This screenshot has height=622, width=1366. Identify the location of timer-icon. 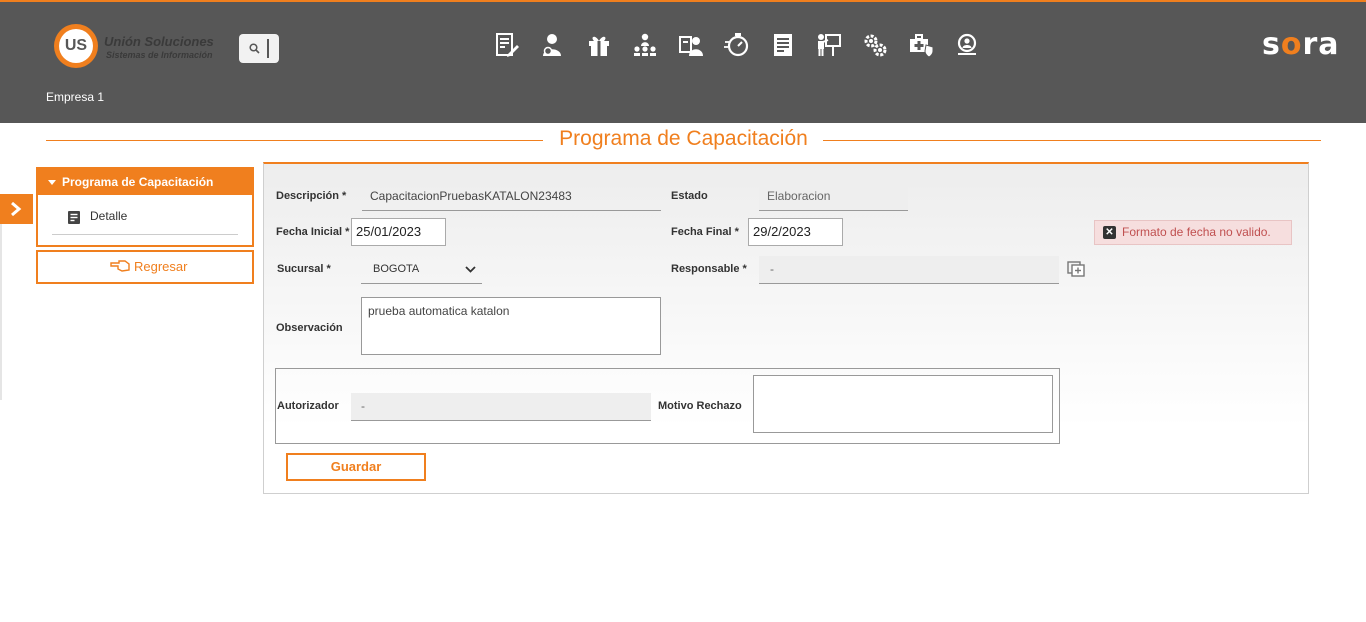
(737, 45).